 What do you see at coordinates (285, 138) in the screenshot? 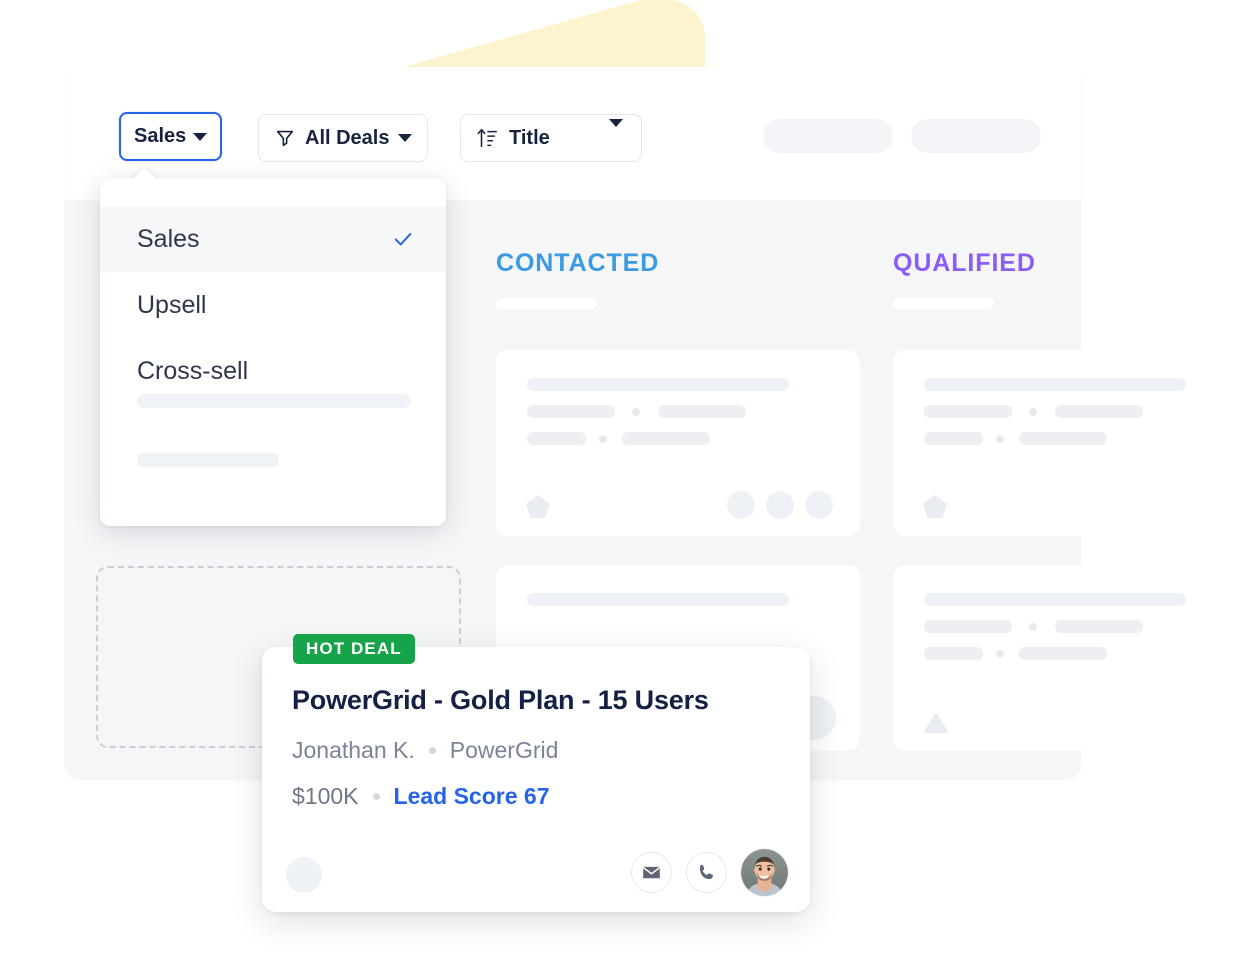
I see `filter-funnel-icon` at bounding box center [285, 138].